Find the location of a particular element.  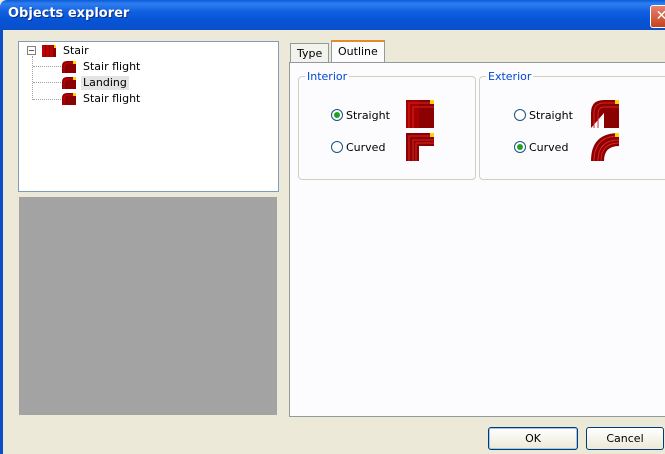

tree-node-label: Landing is located at coordinates (105, 83).